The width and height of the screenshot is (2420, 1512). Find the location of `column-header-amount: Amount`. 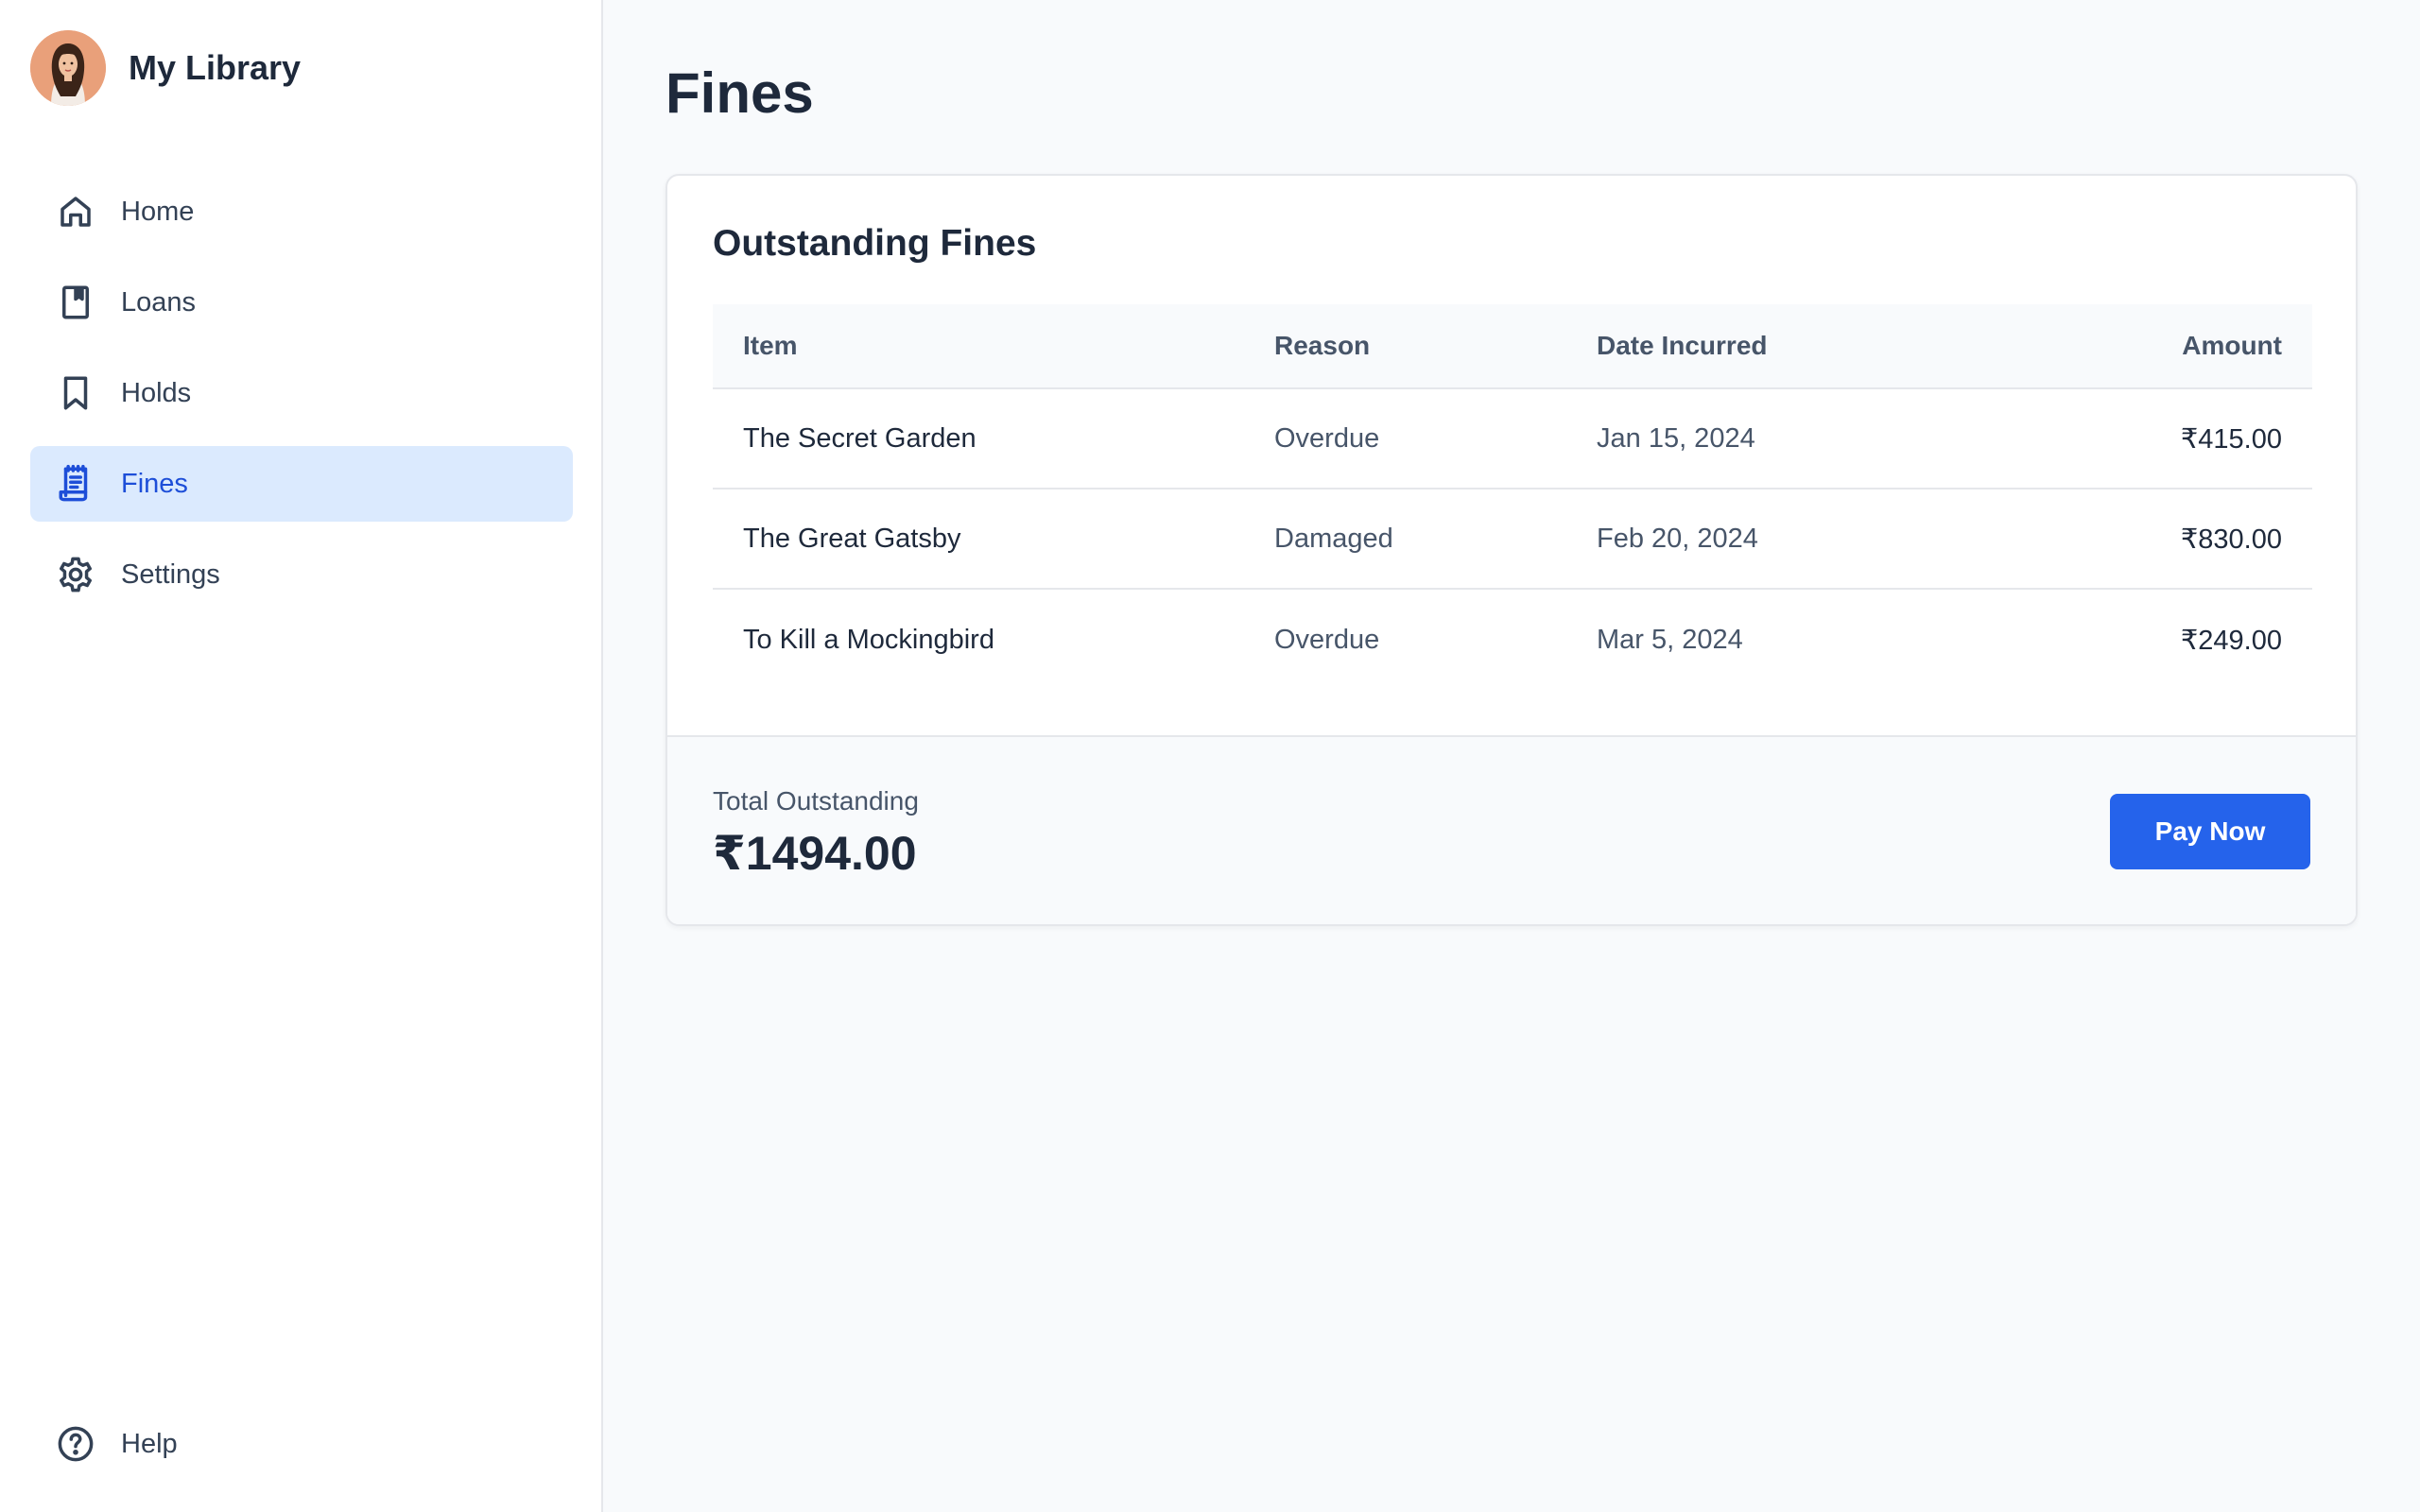

column-header-amount: Amount is located at coordinates (2232, 345).